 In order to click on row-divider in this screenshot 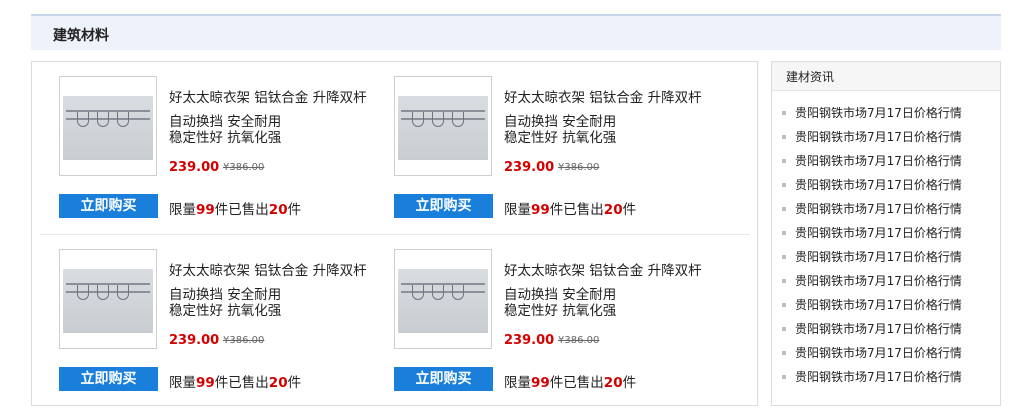, I will do `click(395, 234)`.